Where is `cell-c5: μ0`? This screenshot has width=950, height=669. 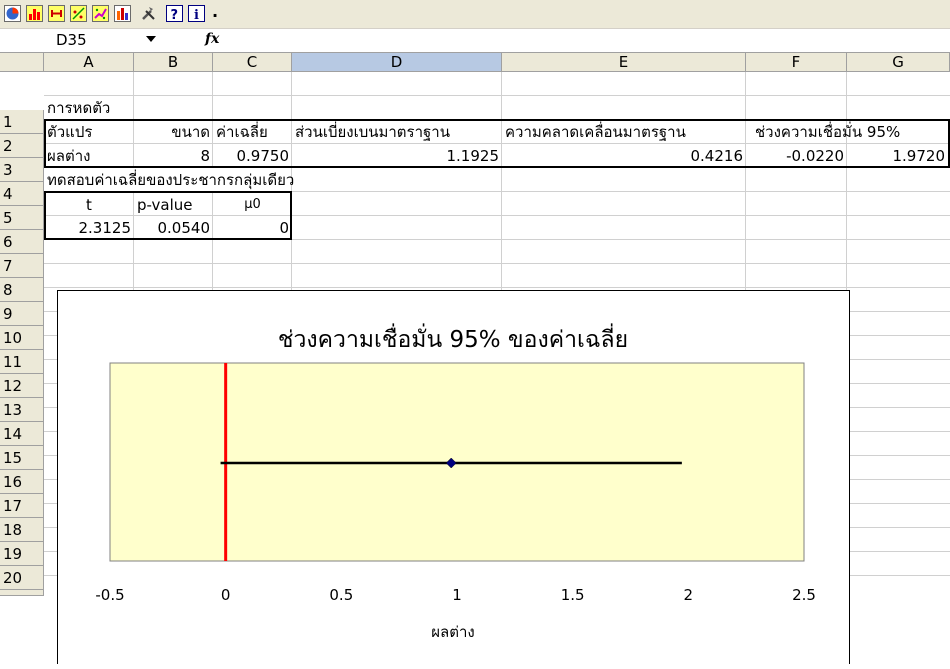
cell-c5: μ0 is located at coordinates (252, 205).